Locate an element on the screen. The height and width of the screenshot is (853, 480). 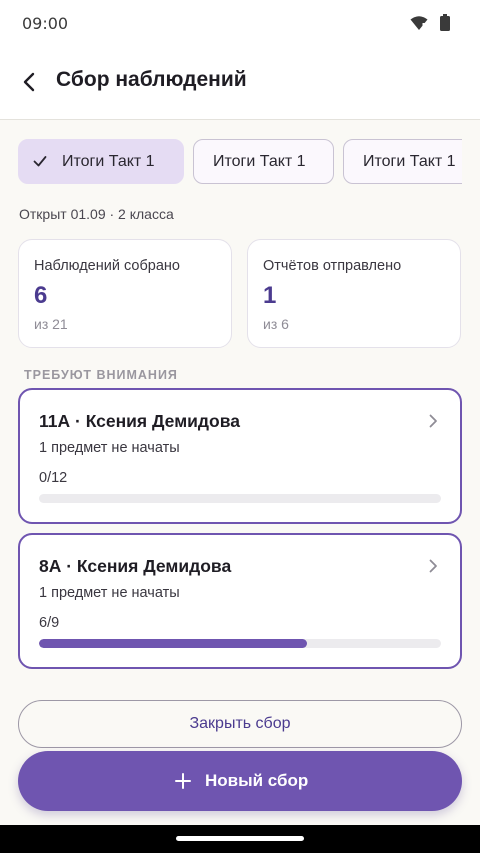
plus-icon is located at coordinates (183, 781).